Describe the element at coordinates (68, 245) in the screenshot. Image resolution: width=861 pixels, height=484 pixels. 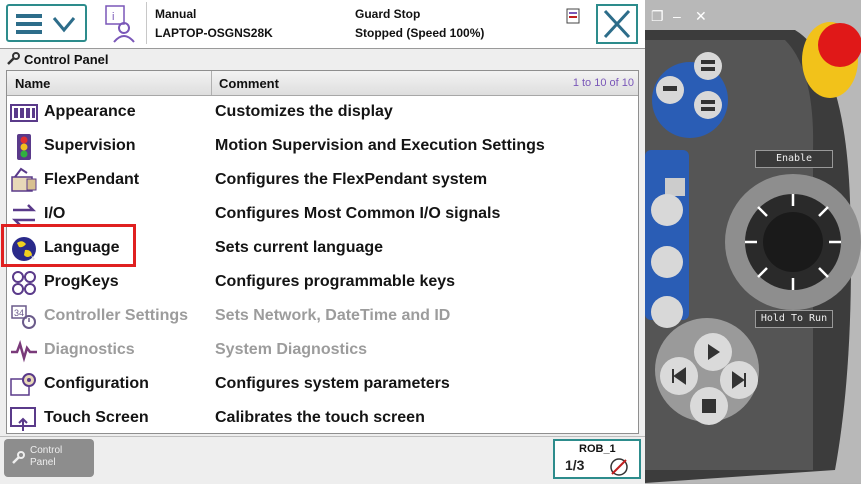
I see `selection-highlight` at that location.